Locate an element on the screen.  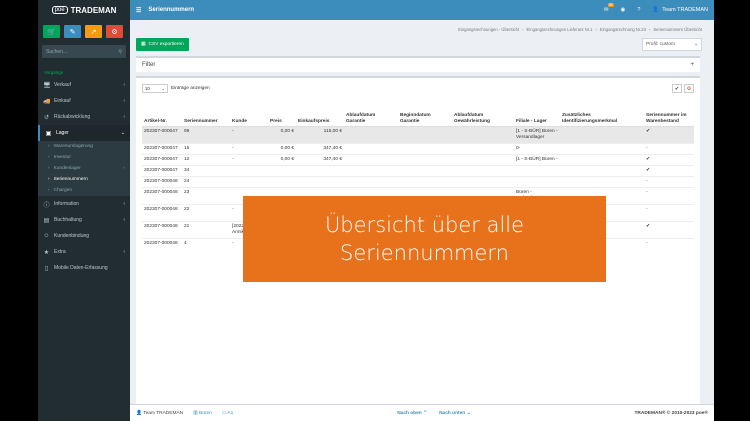
quick-edit-button: ✎ is located at coordinates (72, 31).